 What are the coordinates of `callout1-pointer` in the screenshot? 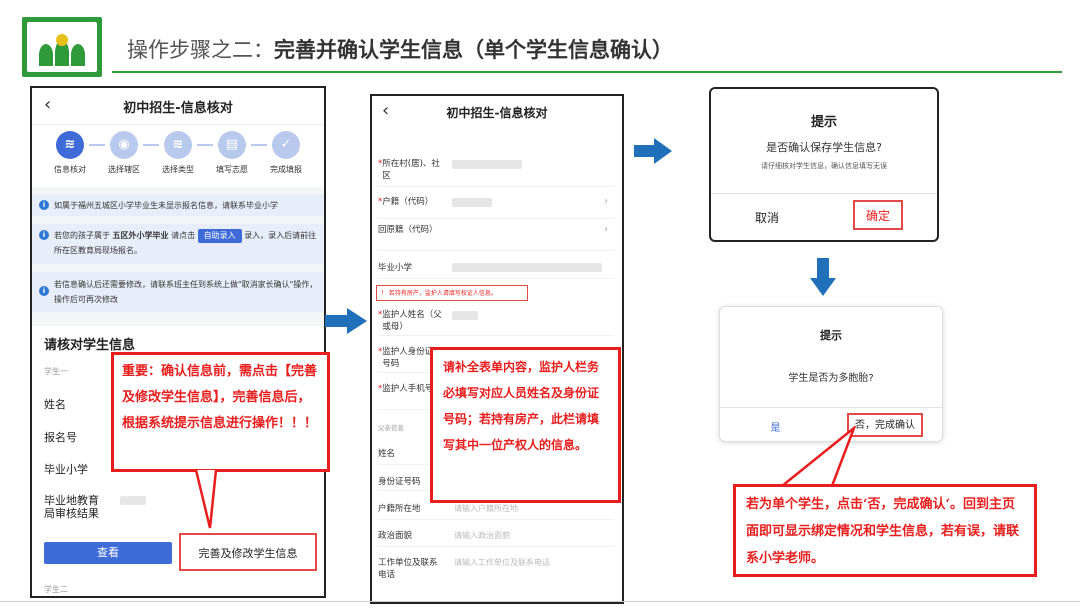 It's located at (206, 499).